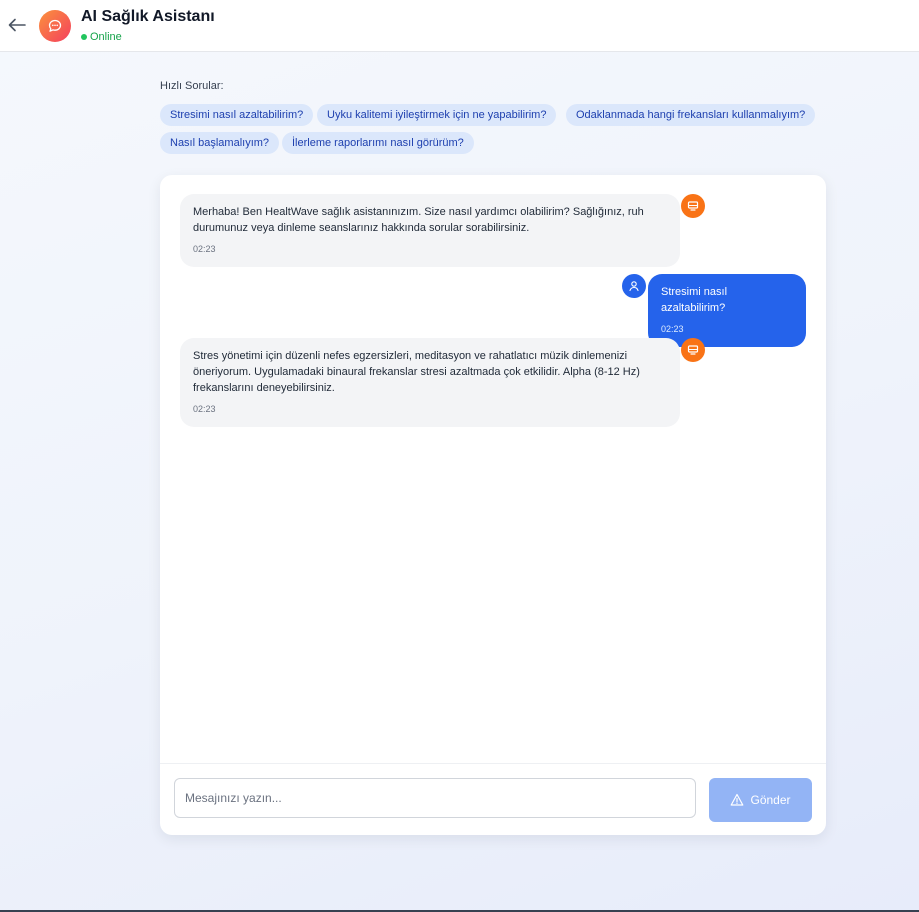  I want to click on user-avatar, so click(634, 286).